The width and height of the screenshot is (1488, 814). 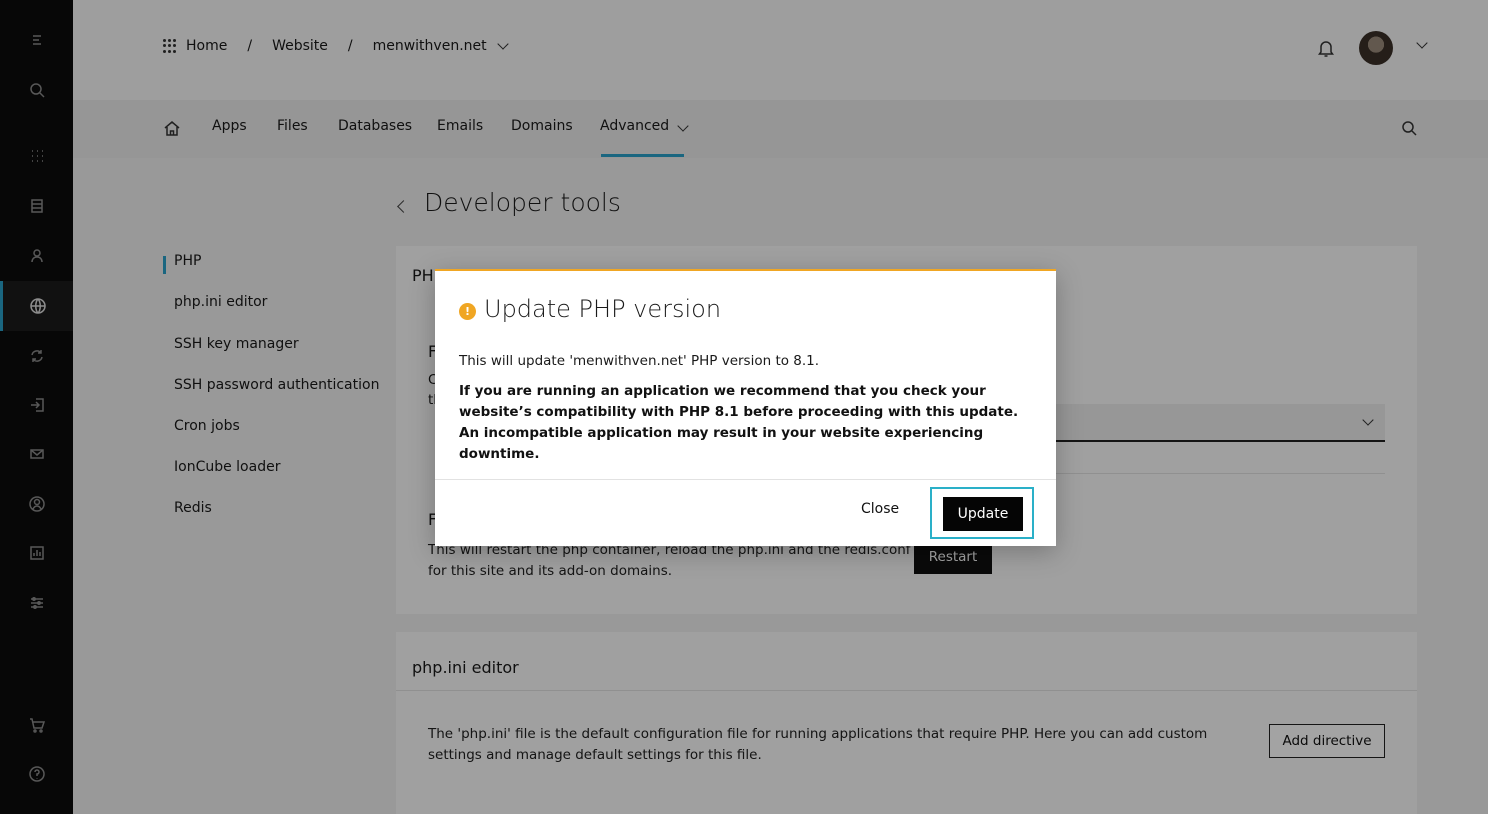 What do you see at coordinates (983, 514) in the screenshot?
I see `update-button: Update` at bounding box center [983, 514].